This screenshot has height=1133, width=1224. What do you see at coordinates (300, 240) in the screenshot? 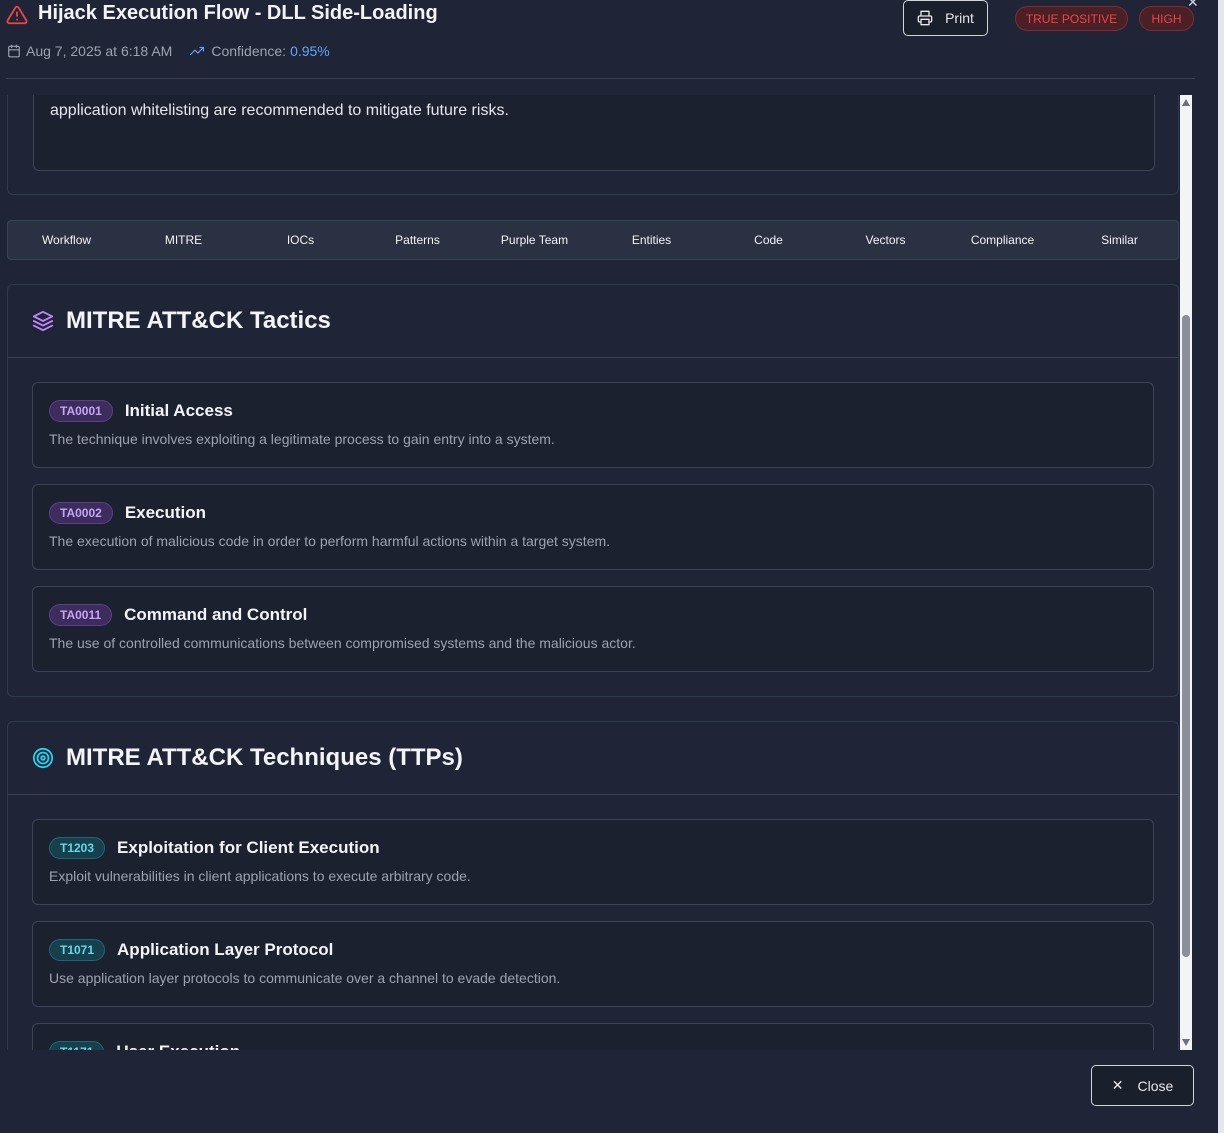
I see `tab-iocs: IOCs` at bounding box center [300, 240].